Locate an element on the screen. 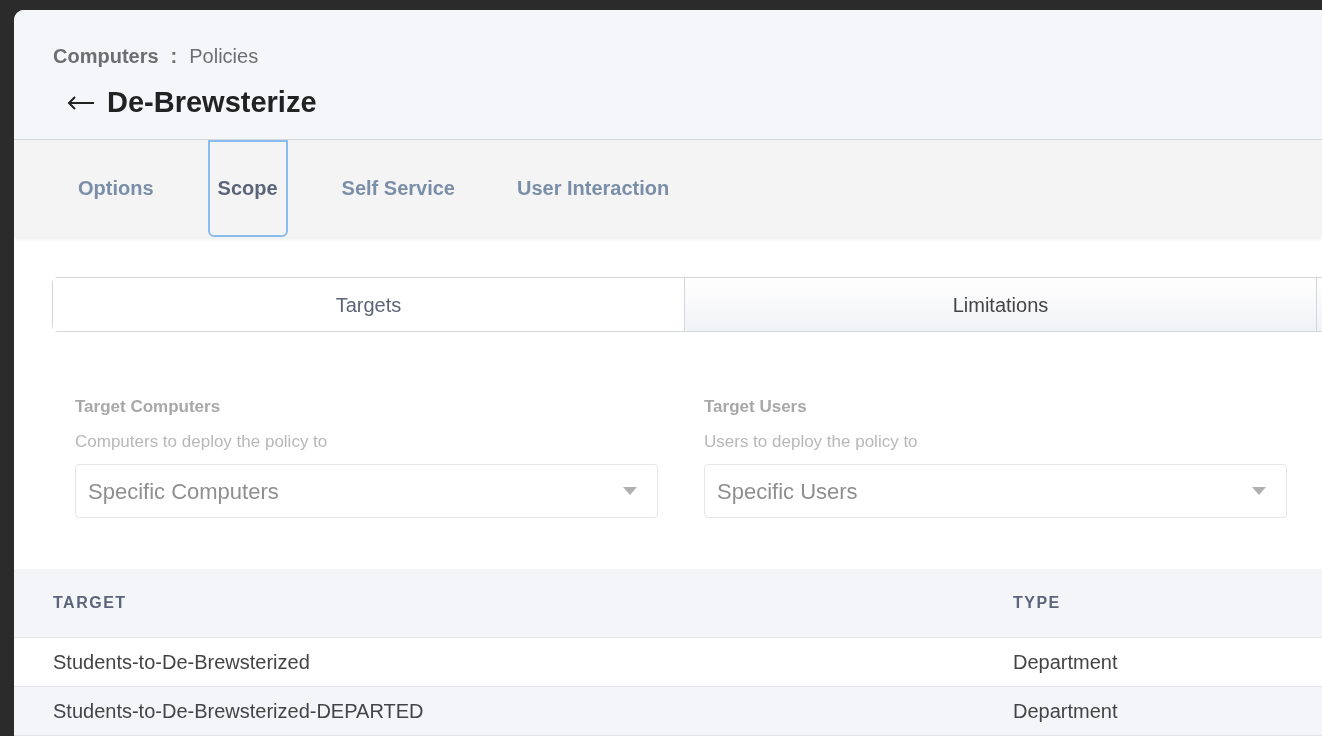 This screenshot has height=736, width=1322. field-label: Target Users is located at coordinates (756, 407).